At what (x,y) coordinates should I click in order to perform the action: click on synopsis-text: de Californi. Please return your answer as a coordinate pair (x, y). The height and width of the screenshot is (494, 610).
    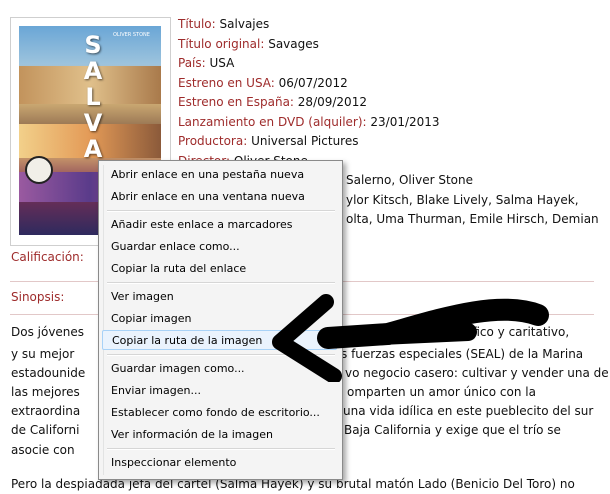
    Looking at the image, I should click on (45, 430).